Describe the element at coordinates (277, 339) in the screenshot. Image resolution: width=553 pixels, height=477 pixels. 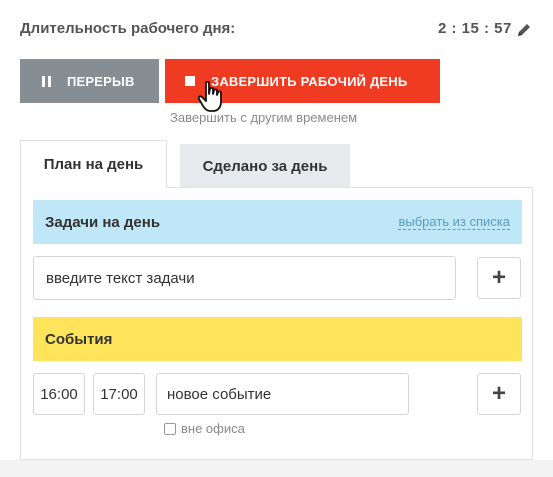
I see `events-header: События` at that location.